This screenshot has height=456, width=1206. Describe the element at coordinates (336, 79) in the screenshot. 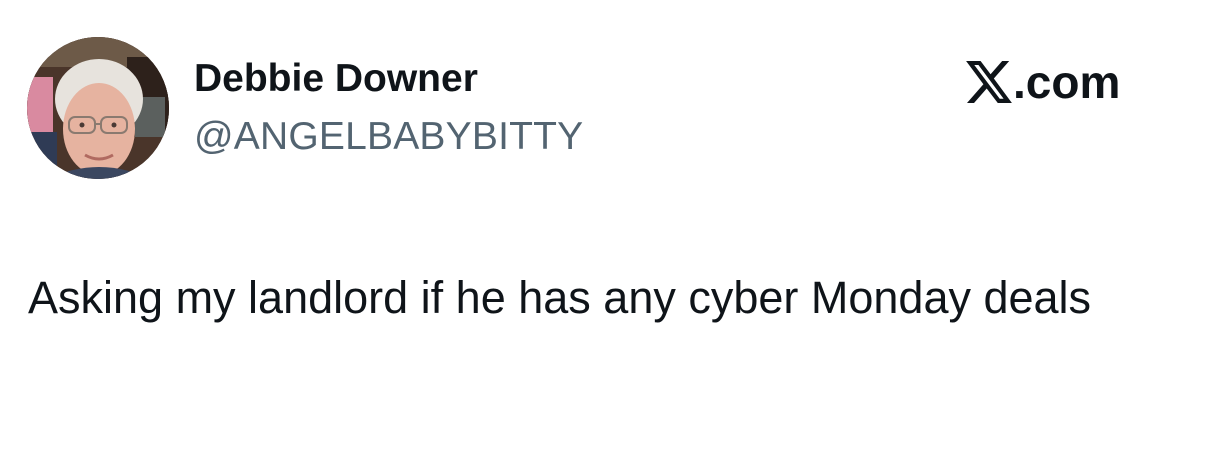

I see `display-name: Debbie Downer` at that location.